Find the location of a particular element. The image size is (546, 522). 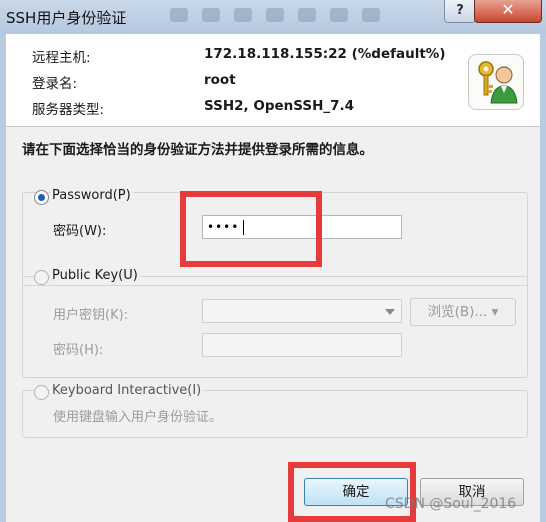

user-key-combobox is located at coordinates (302, 311).